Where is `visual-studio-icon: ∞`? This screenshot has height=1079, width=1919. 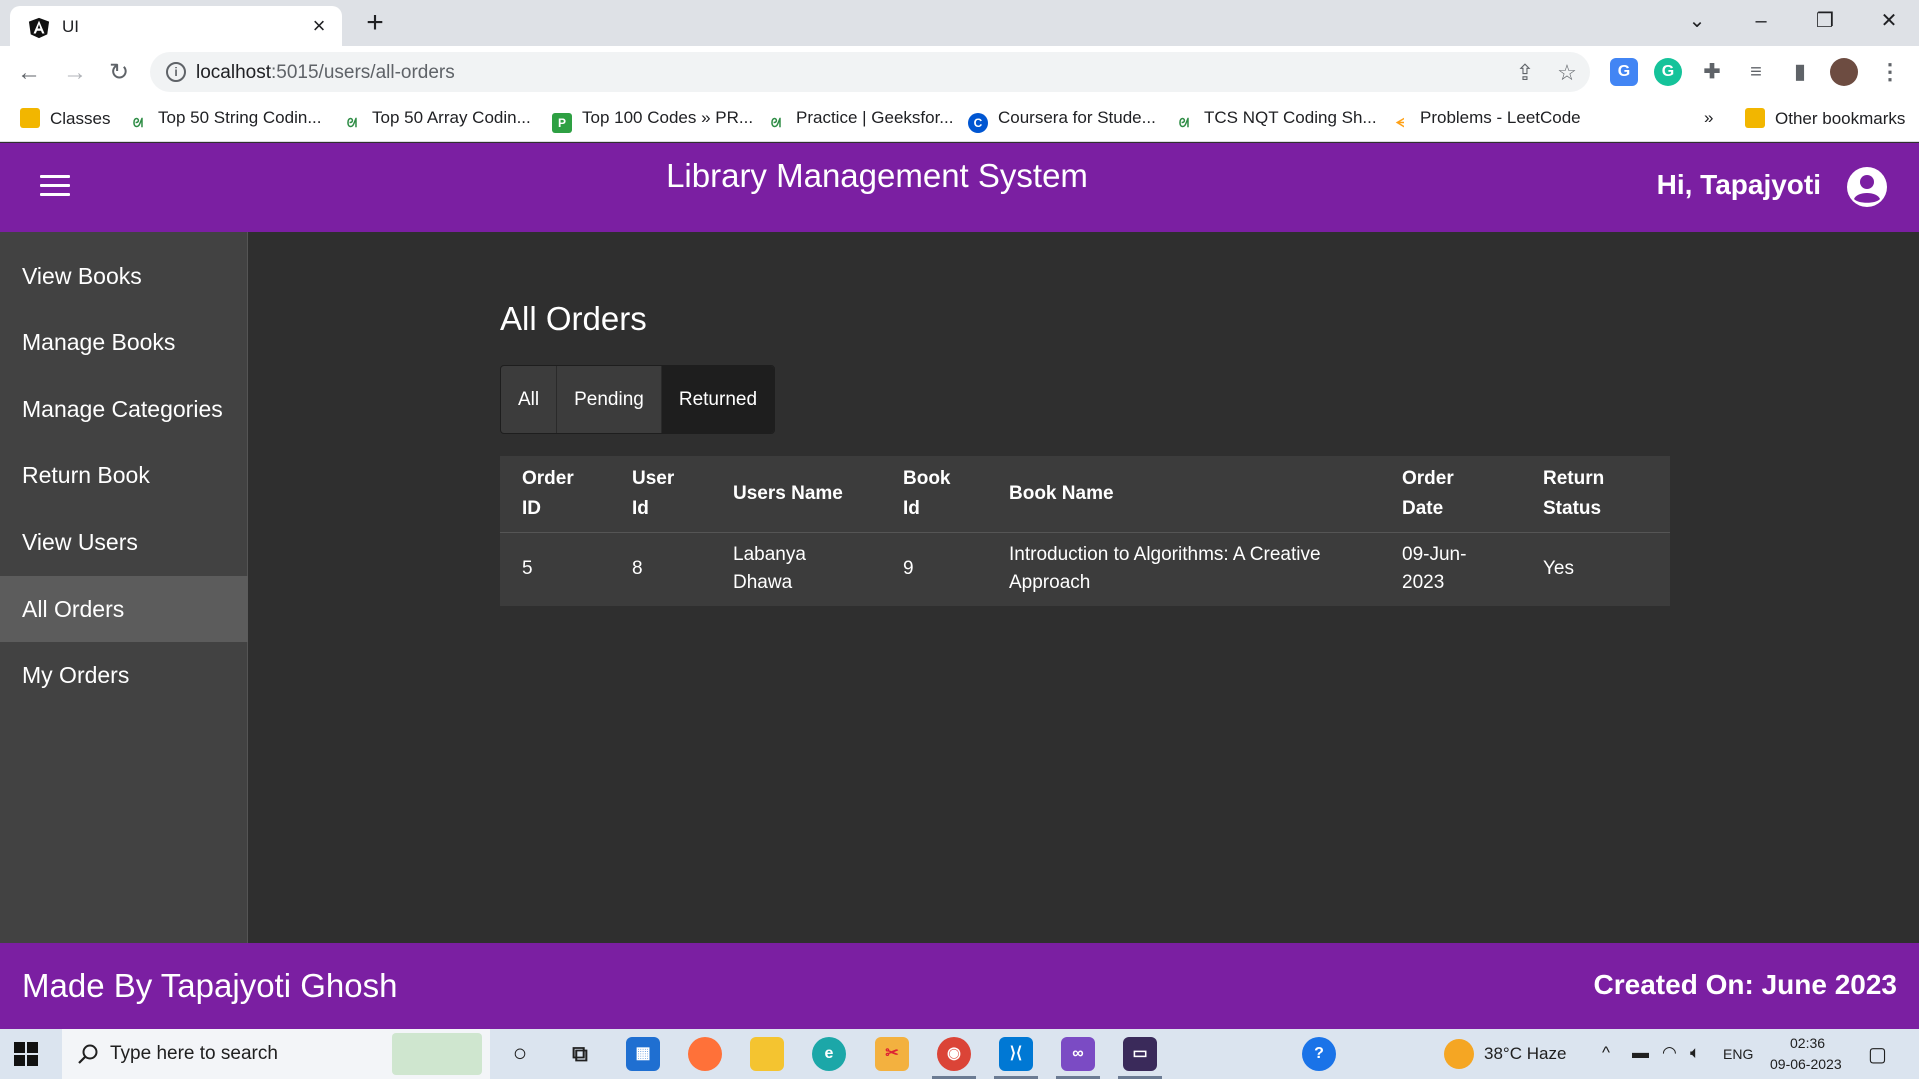 visual-studio-icon: ∞ is located at coordinates (1078, 1054).